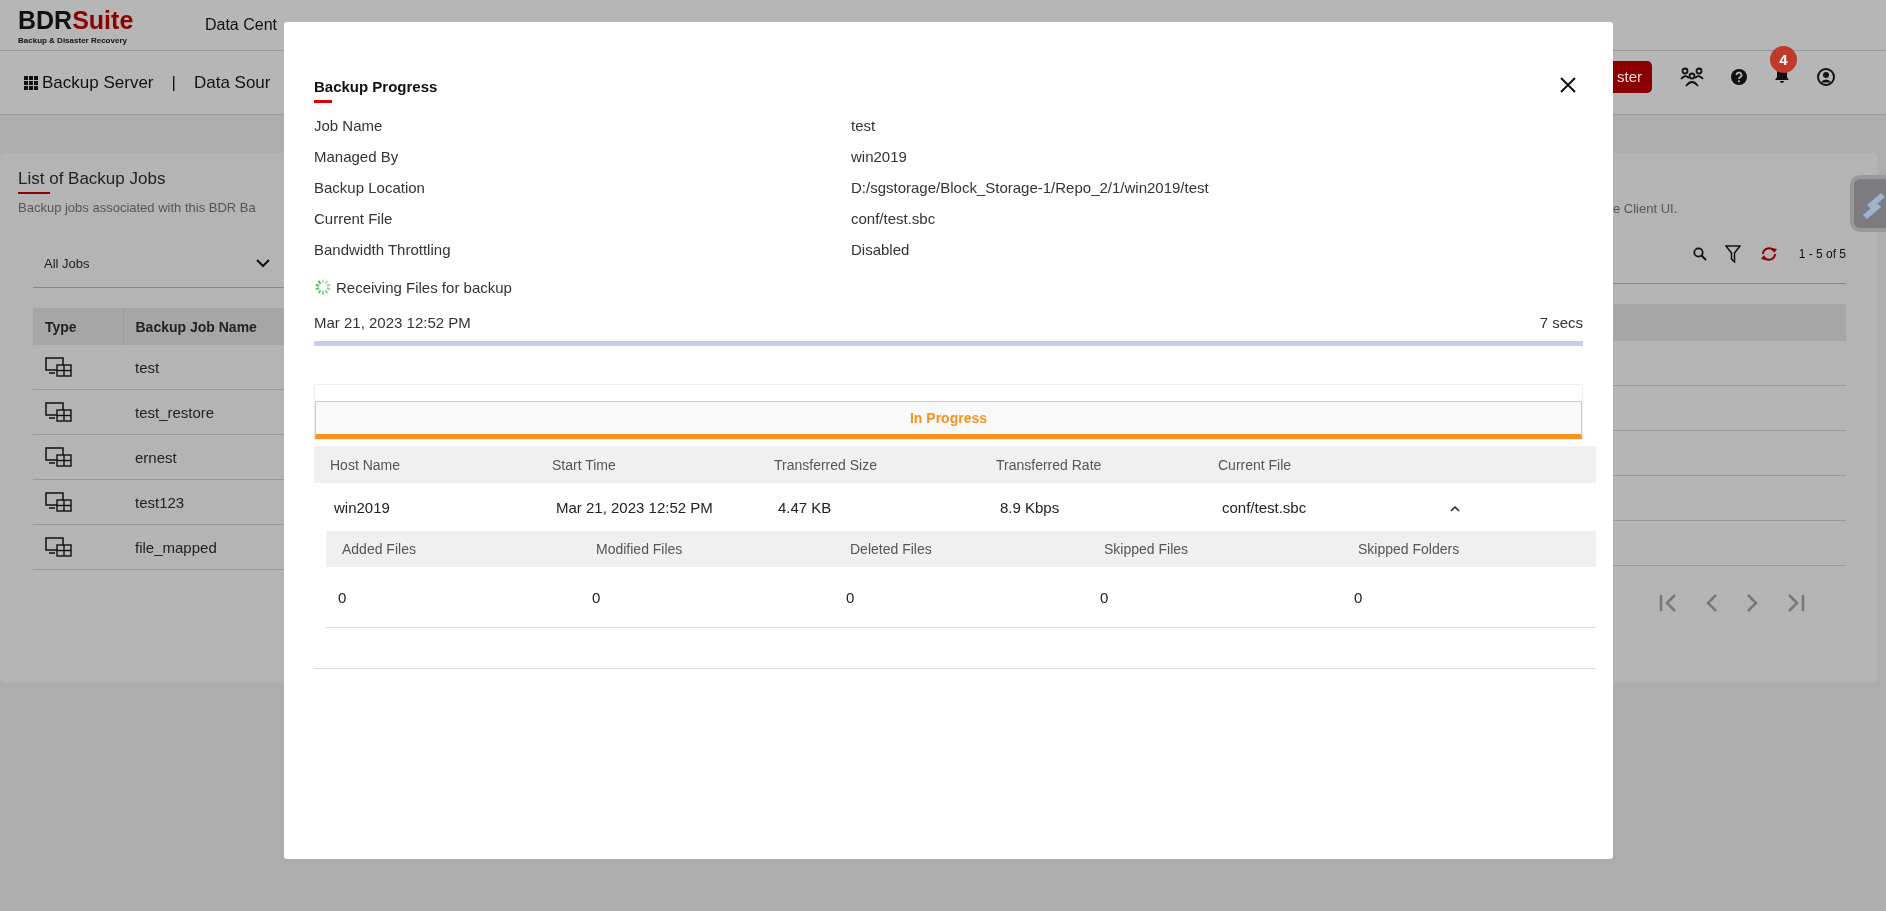 This screenshot has height=911, width=1886. I want to click on column-header: Backup Job Name, so click(203, 326).